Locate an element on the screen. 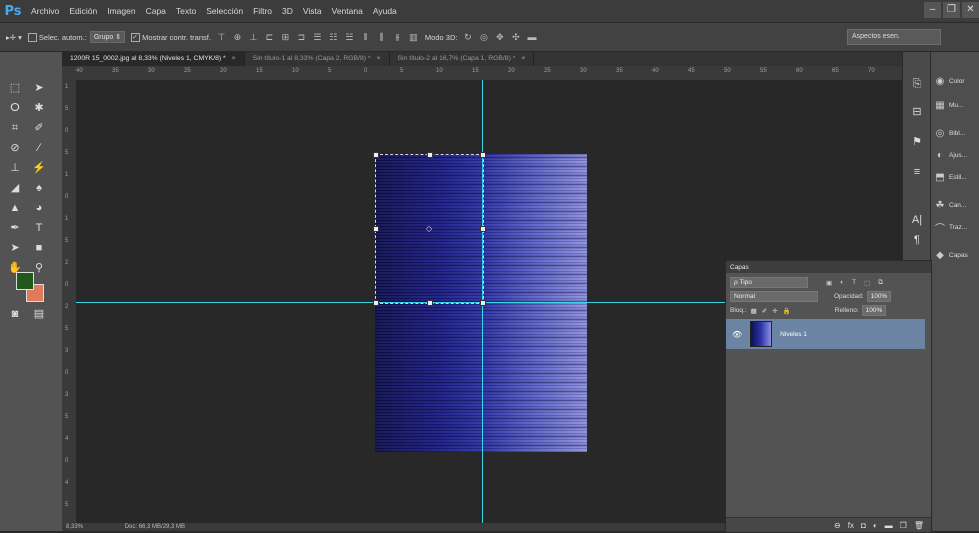 The width and height of the screenshot is (979, 533). menu-edicion: Edición is located at coordinates (83, 11).